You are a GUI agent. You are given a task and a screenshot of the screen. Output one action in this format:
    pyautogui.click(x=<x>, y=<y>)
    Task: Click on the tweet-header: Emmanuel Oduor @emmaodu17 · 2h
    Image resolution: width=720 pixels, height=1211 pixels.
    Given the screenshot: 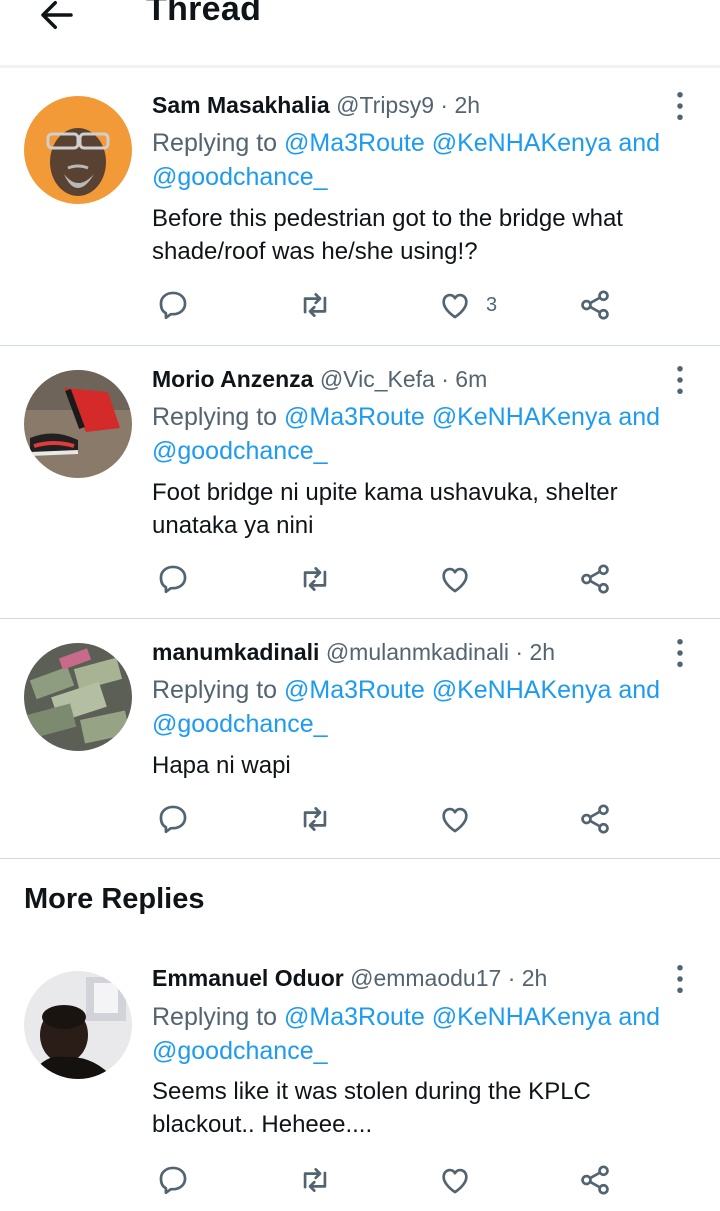 What is the action you would take?
    pyautogui.click(x=349, y=978)
    